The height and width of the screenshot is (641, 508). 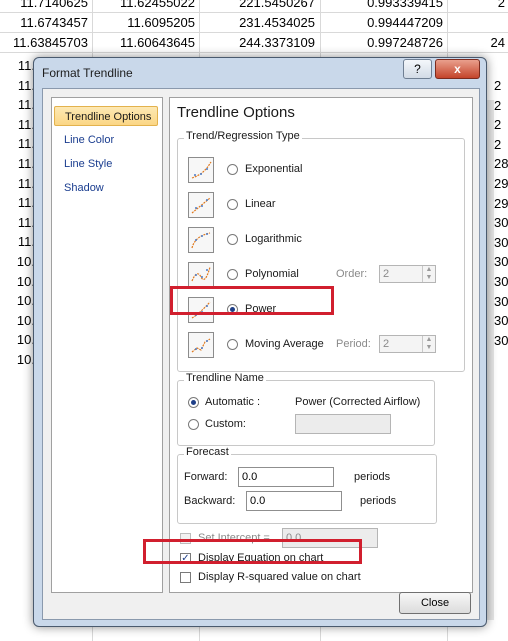 I want to click on cell: 11.60643645, so click(x=145, y=42).